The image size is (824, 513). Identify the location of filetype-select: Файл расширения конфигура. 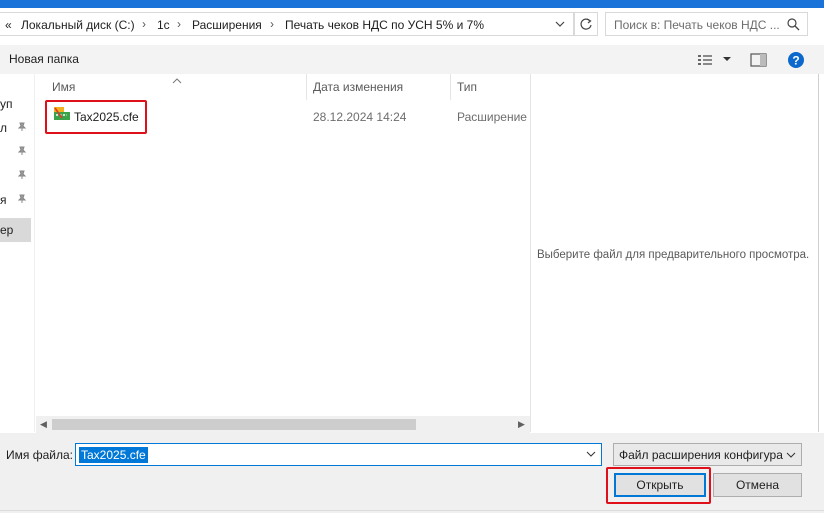
(707, 454).